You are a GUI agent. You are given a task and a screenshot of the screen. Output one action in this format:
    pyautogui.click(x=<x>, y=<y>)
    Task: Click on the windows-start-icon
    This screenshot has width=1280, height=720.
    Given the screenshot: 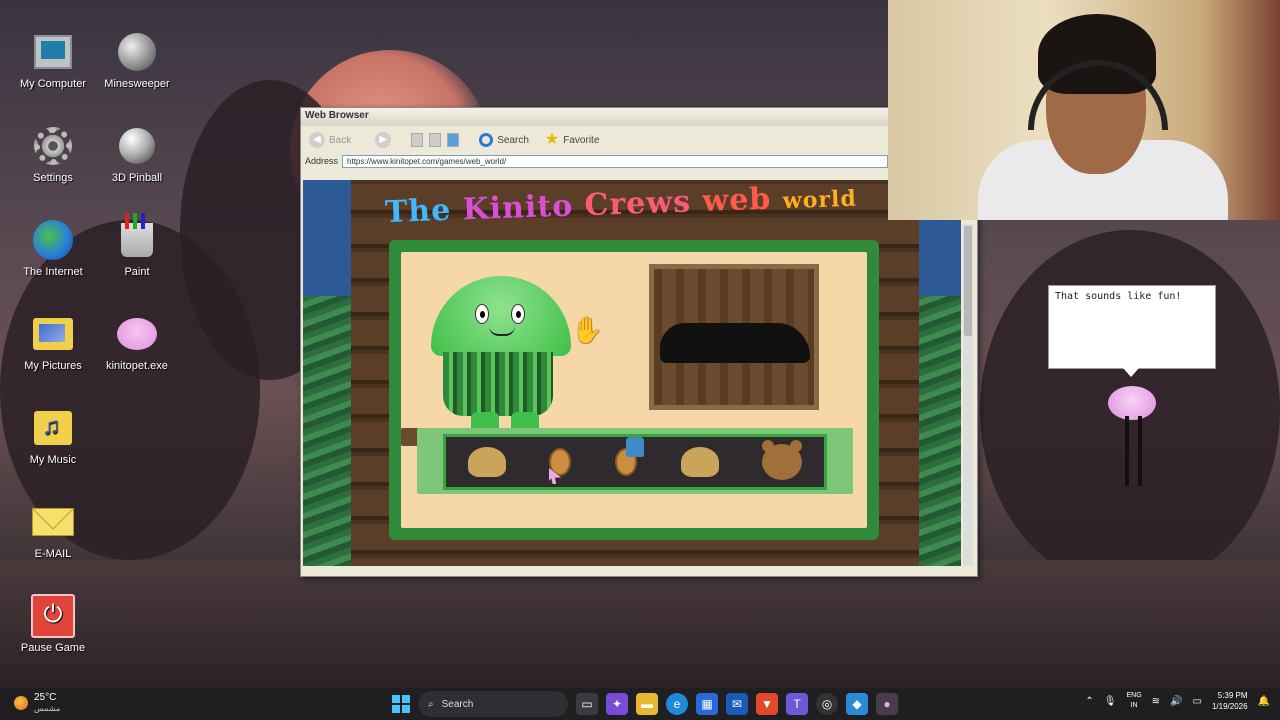 What is the action you would take?
    pyautogui.click(x=401, y=704)
    